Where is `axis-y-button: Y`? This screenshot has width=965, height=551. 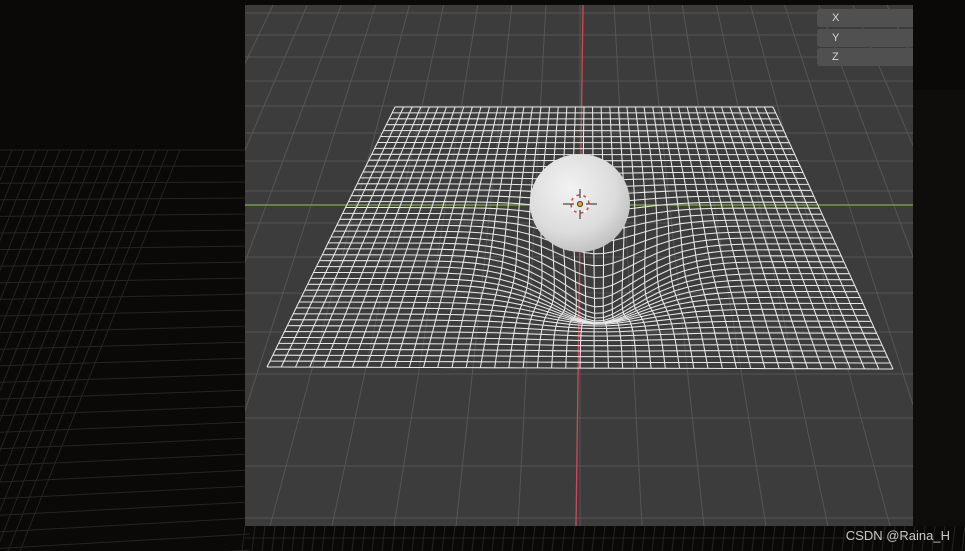
axis-y-button: Y is located at coordinates (865, 37).